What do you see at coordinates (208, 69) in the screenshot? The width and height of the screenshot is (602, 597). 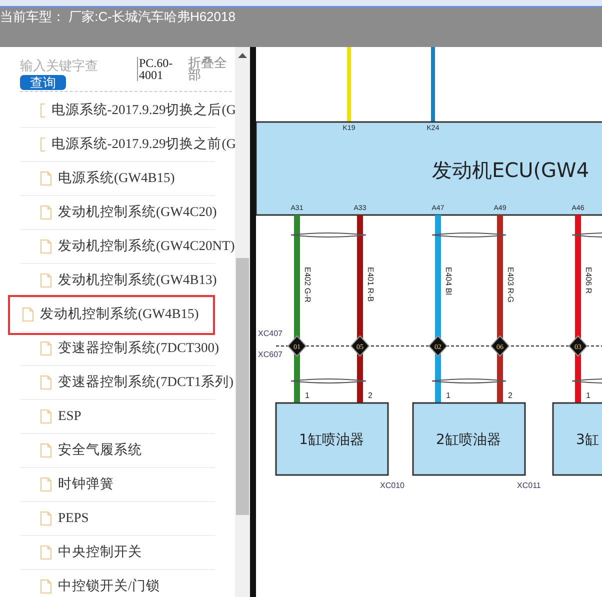 I see `collapse-all-button: 折叠全部` at bounding box center [208, 69].